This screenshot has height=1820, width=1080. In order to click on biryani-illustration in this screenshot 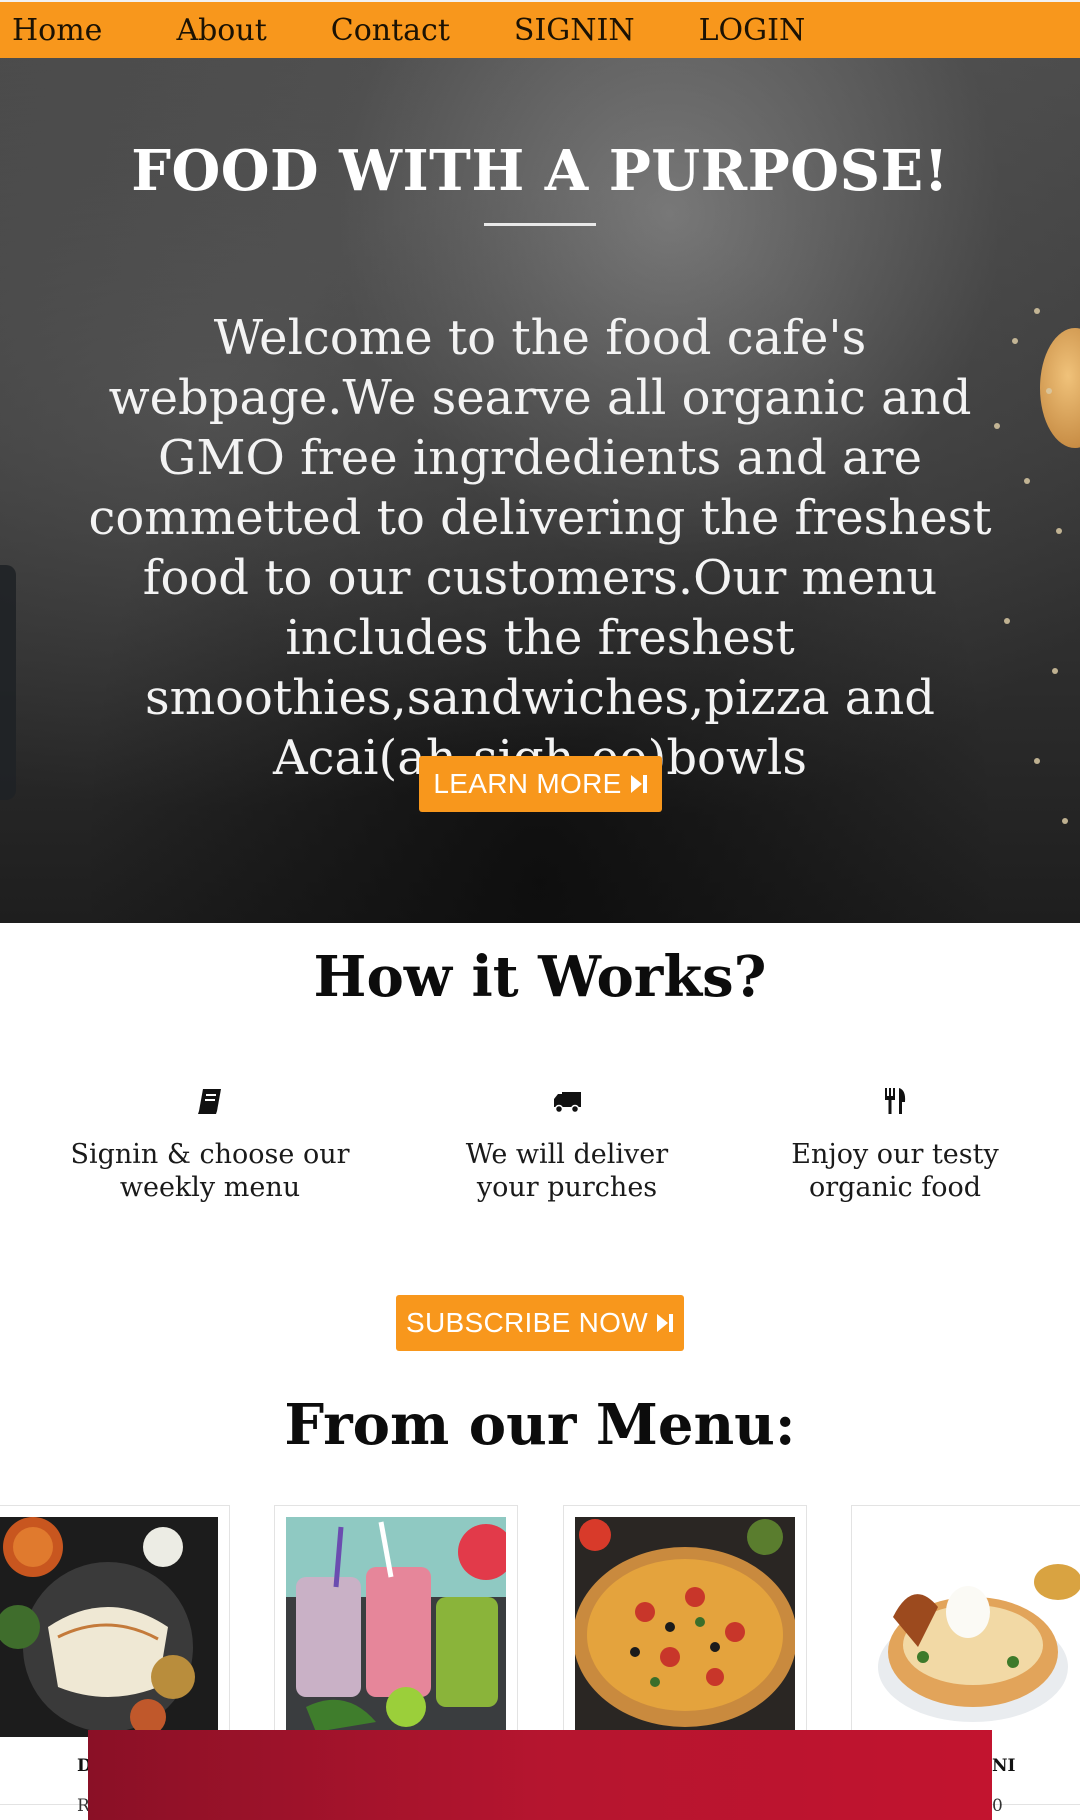, I will do `click(979, 1643)`.